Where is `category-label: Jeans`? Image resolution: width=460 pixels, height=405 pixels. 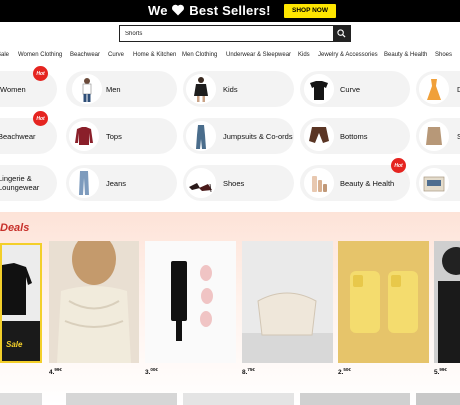
category-label: Jeans is located at coordinates (116, 183).